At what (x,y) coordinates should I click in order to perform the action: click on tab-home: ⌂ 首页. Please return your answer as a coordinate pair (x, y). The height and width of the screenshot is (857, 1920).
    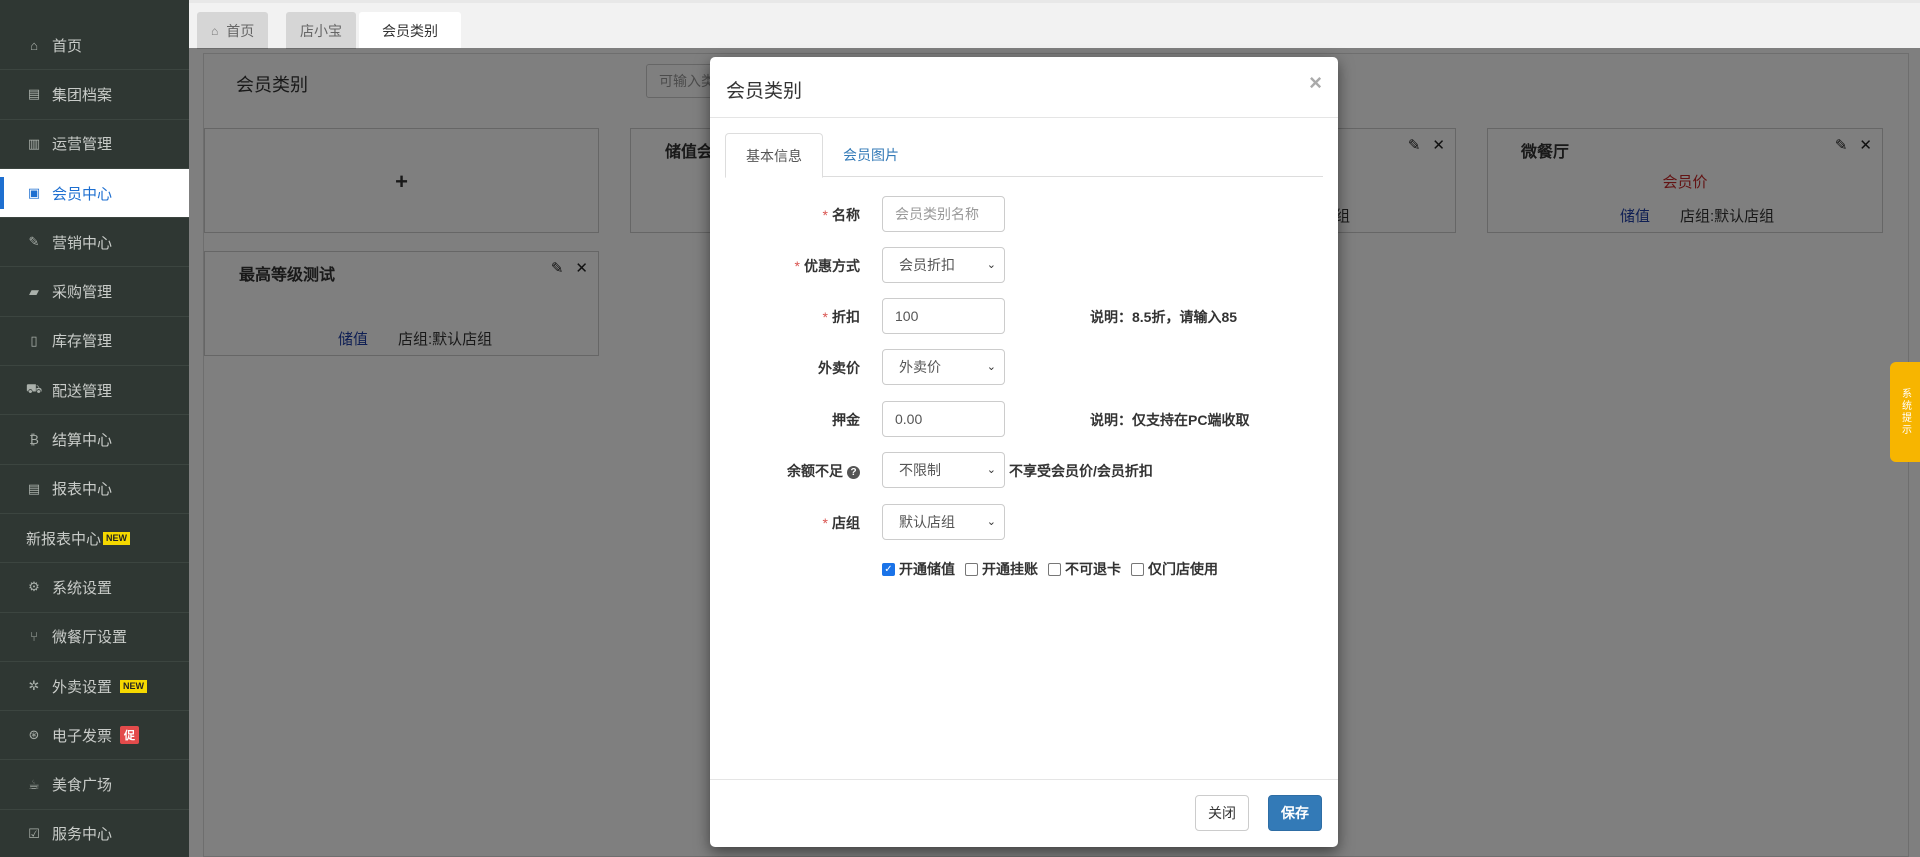
    Looking at the image, I should click on (233, 30).